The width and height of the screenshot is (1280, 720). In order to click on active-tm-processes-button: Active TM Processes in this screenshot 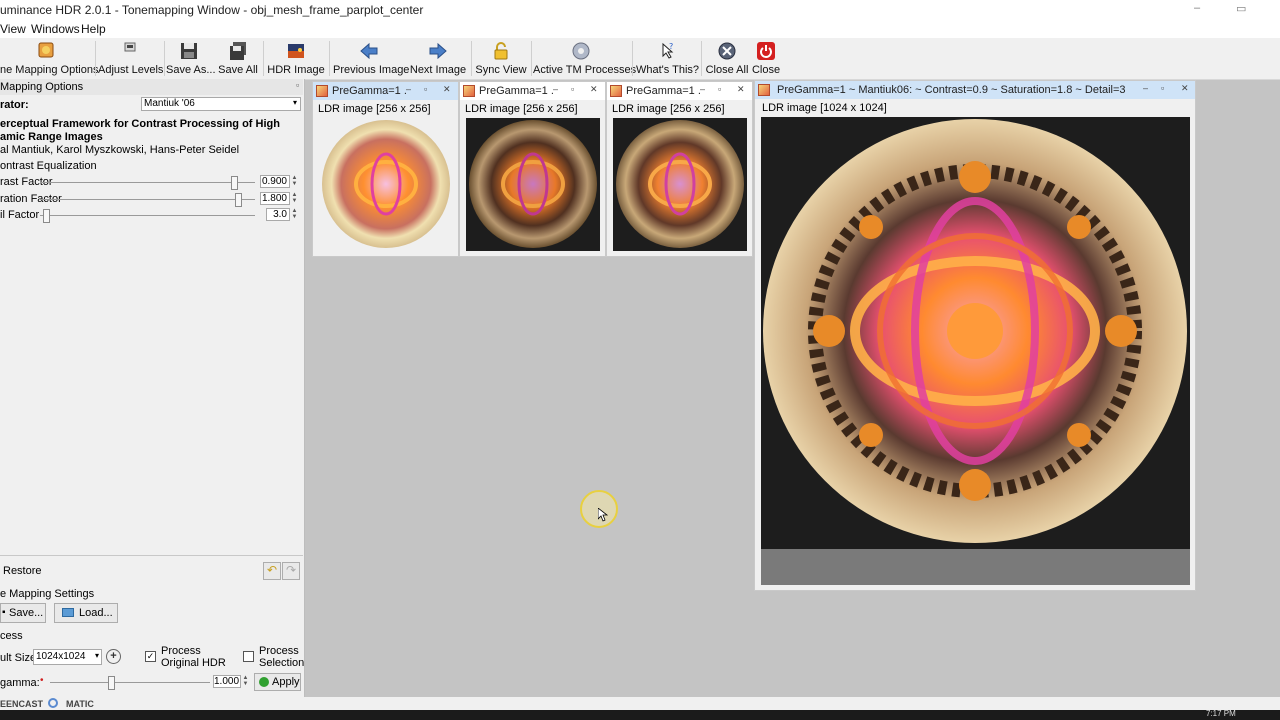, I will do `click(584, 58)`.